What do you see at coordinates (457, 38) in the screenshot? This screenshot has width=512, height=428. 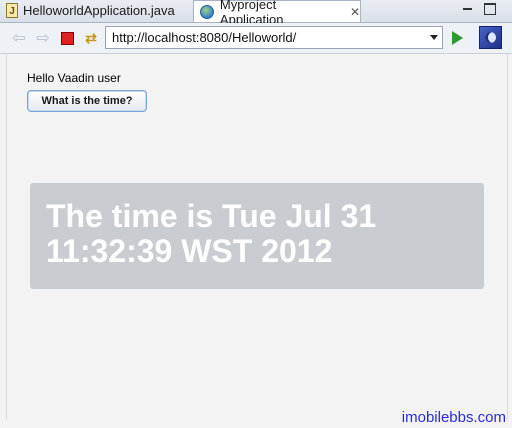 I see `go-play-icon` at bounding box center [457, 38].